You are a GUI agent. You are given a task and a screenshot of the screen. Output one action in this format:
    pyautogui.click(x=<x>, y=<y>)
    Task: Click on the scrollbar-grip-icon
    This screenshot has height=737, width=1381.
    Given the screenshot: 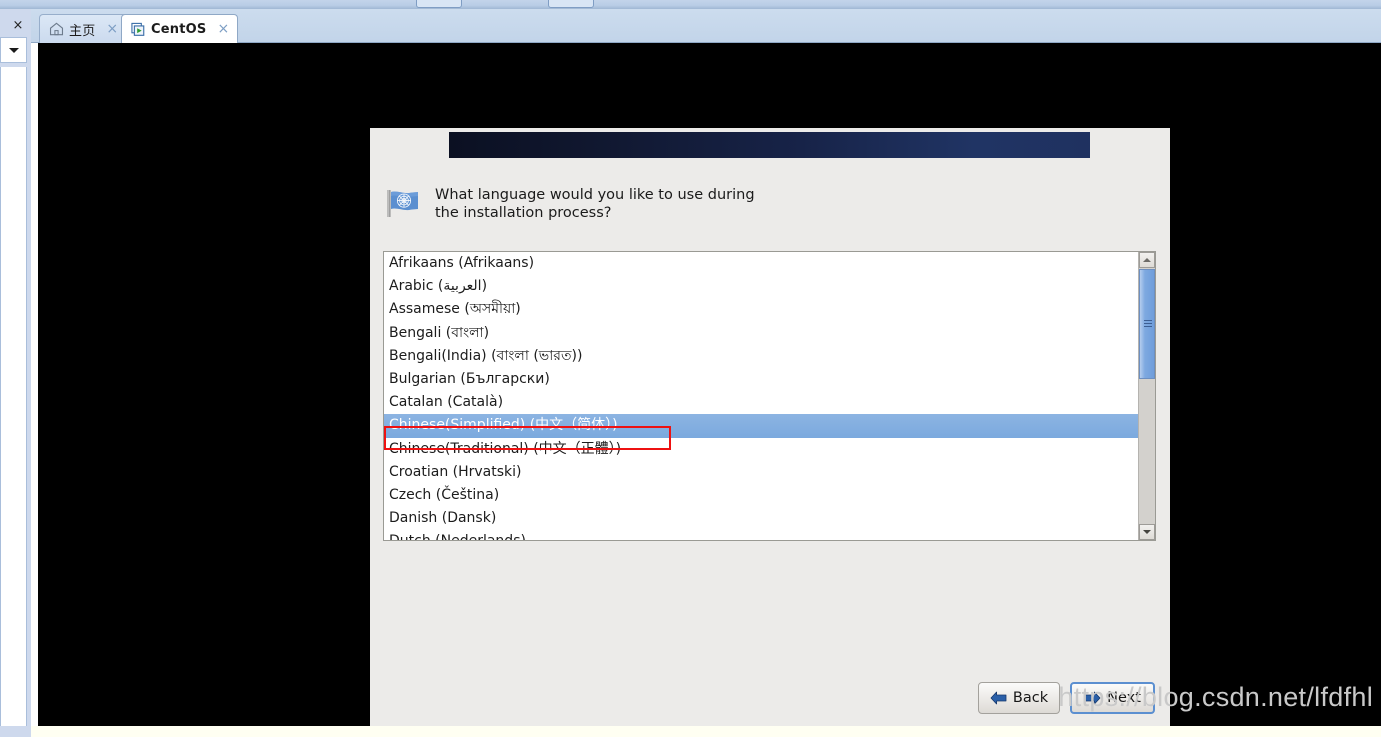 What is the action you would take?
    pyautogui.click(x=1148, y=323)
    